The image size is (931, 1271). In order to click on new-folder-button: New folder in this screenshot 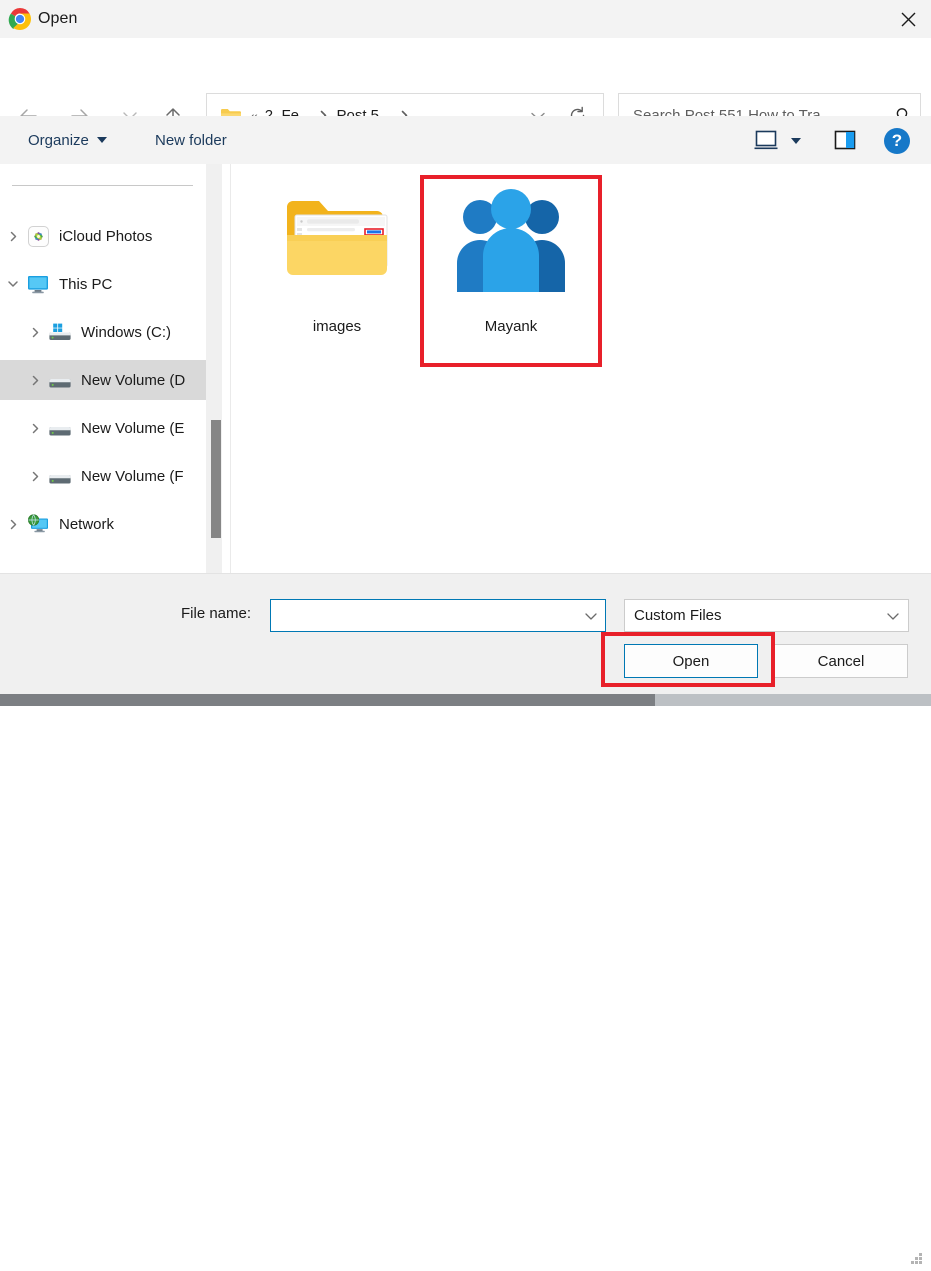, I will do `click(191, 140)`.